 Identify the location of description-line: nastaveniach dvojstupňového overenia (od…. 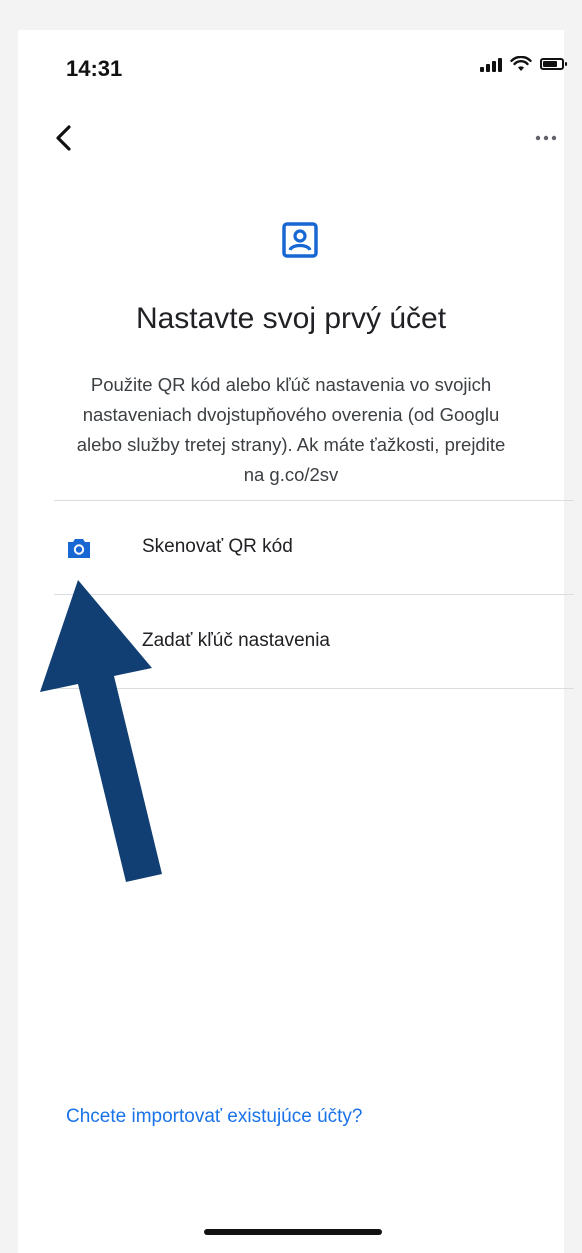
(291, 414).